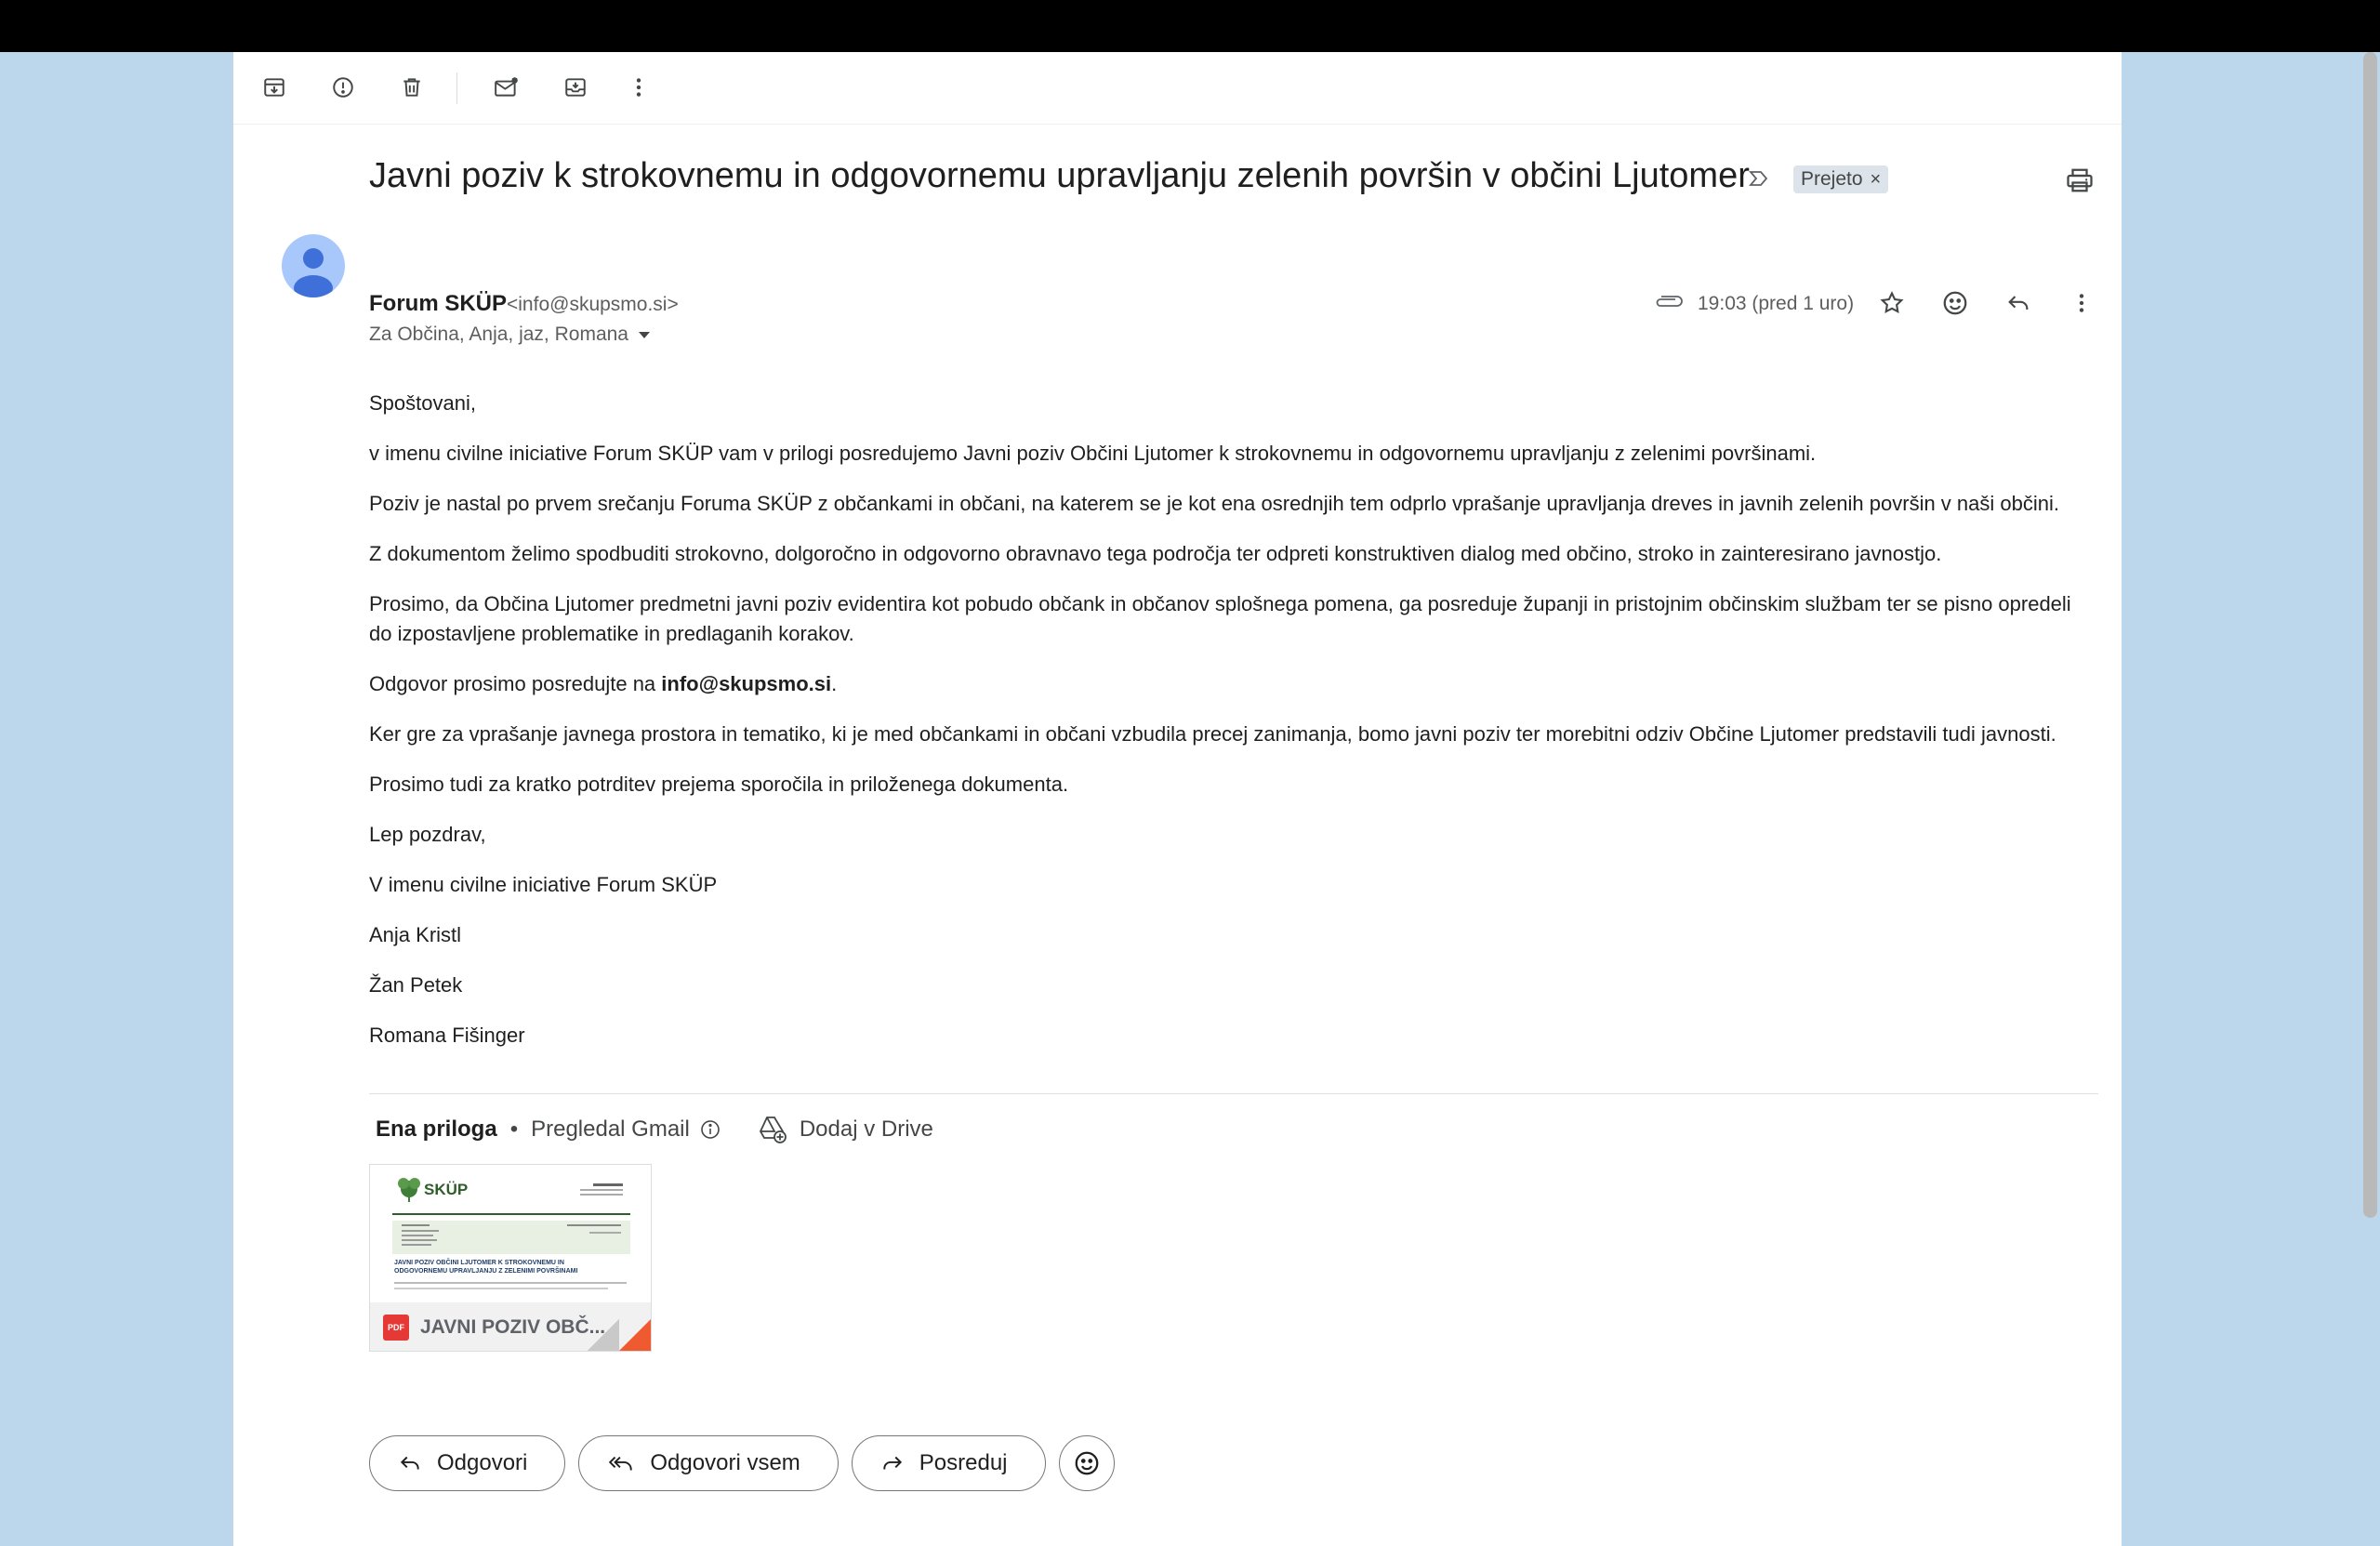 The width and height of the screenshot is (2380, 1546). I want to click on reply-address-suffix: ., so click(834, 683).